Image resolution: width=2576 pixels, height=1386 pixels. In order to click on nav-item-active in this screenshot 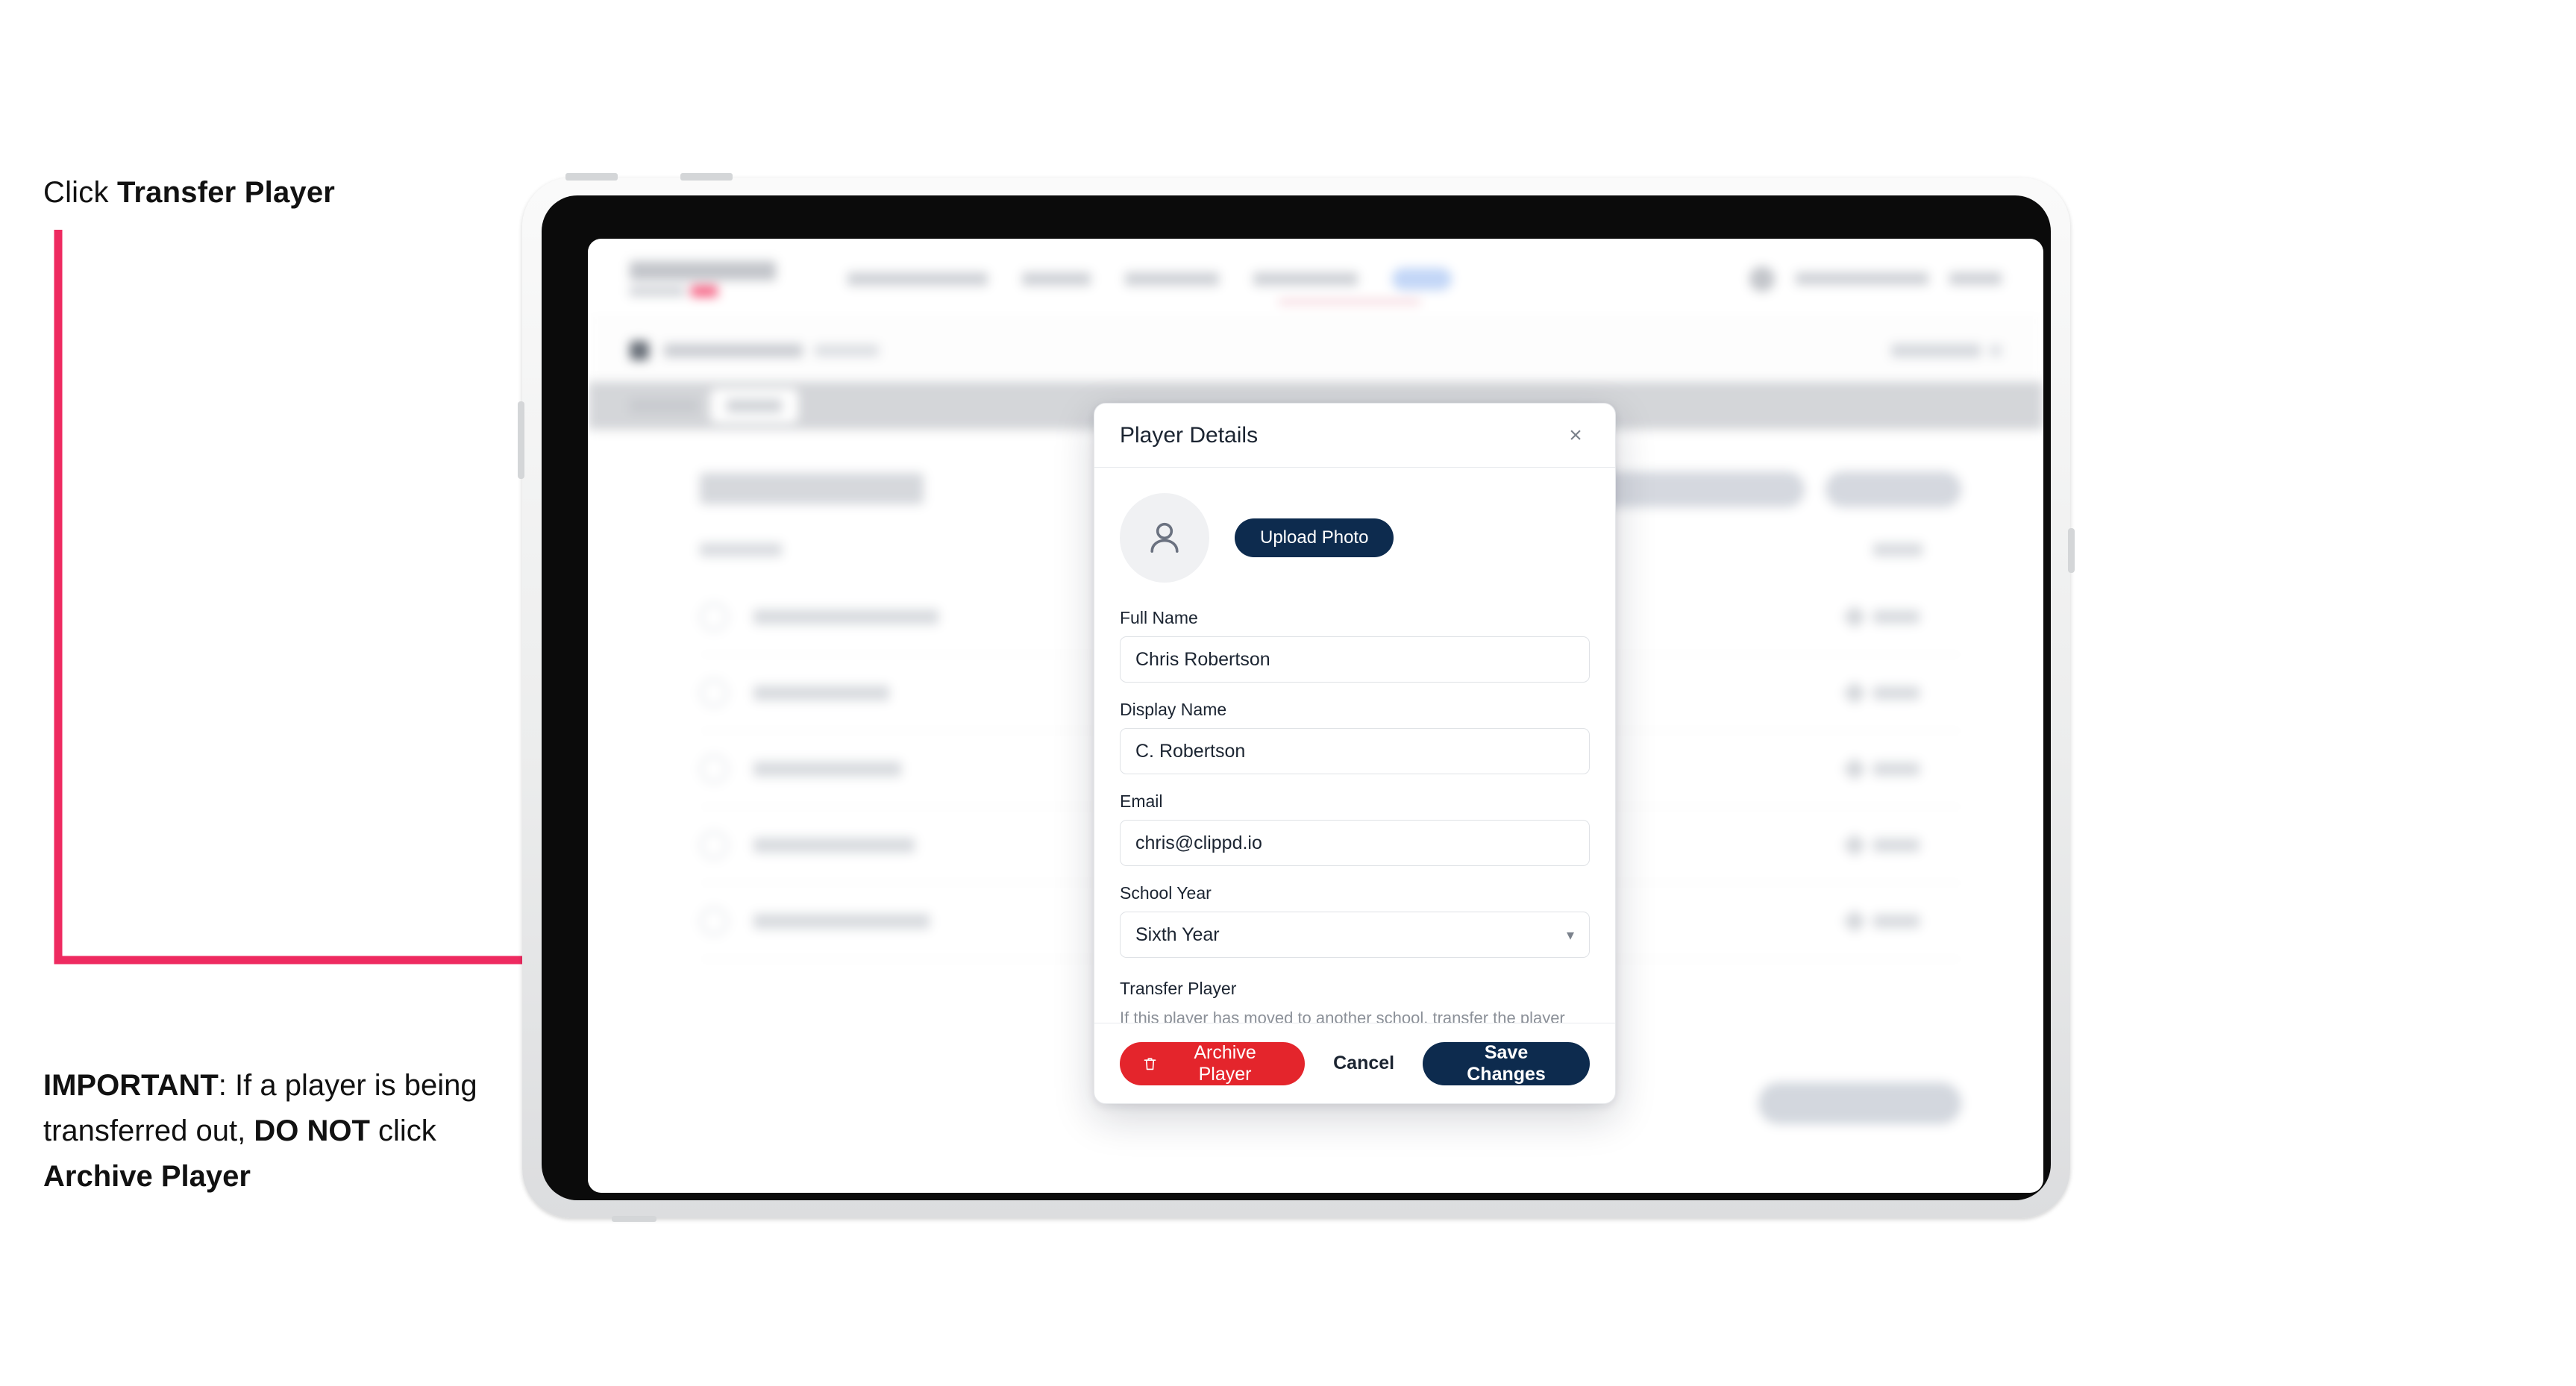, I will do `click(1422, 278)`.